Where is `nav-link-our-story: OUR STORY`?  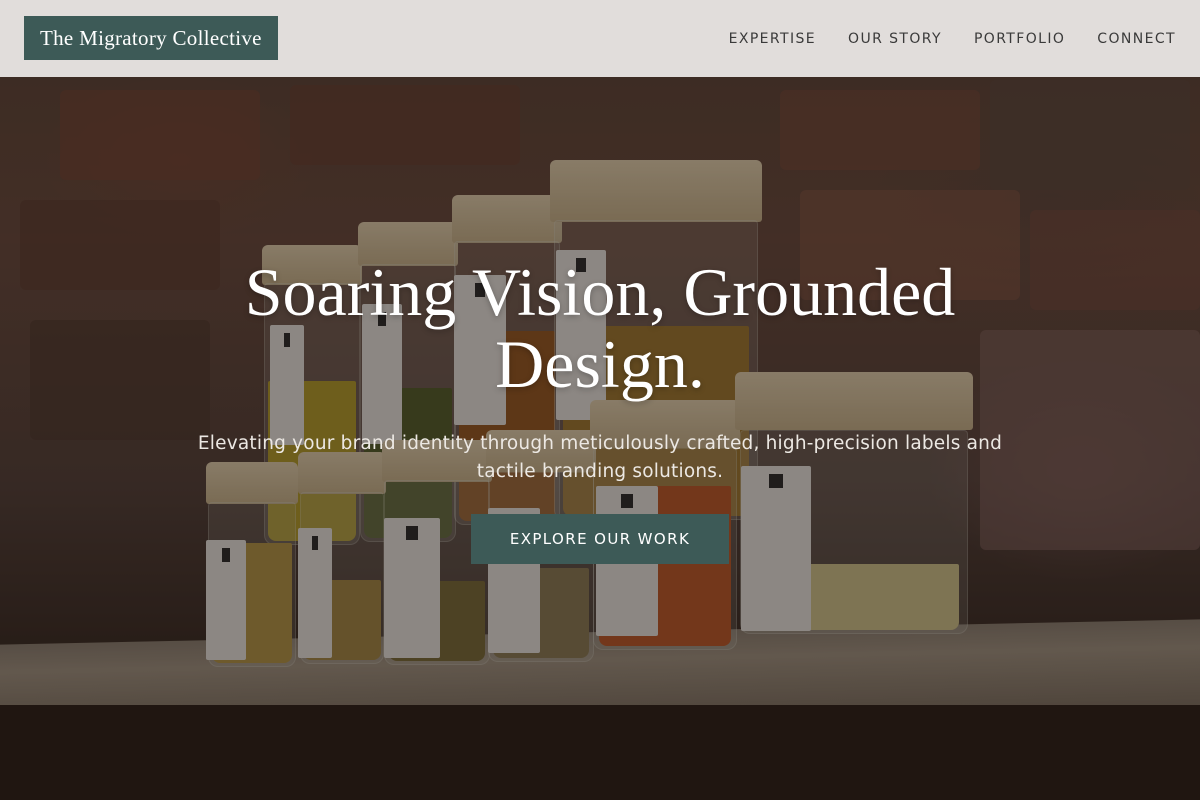
nav-link-our-story: OUR STORY is located at coordinates (895, 39).